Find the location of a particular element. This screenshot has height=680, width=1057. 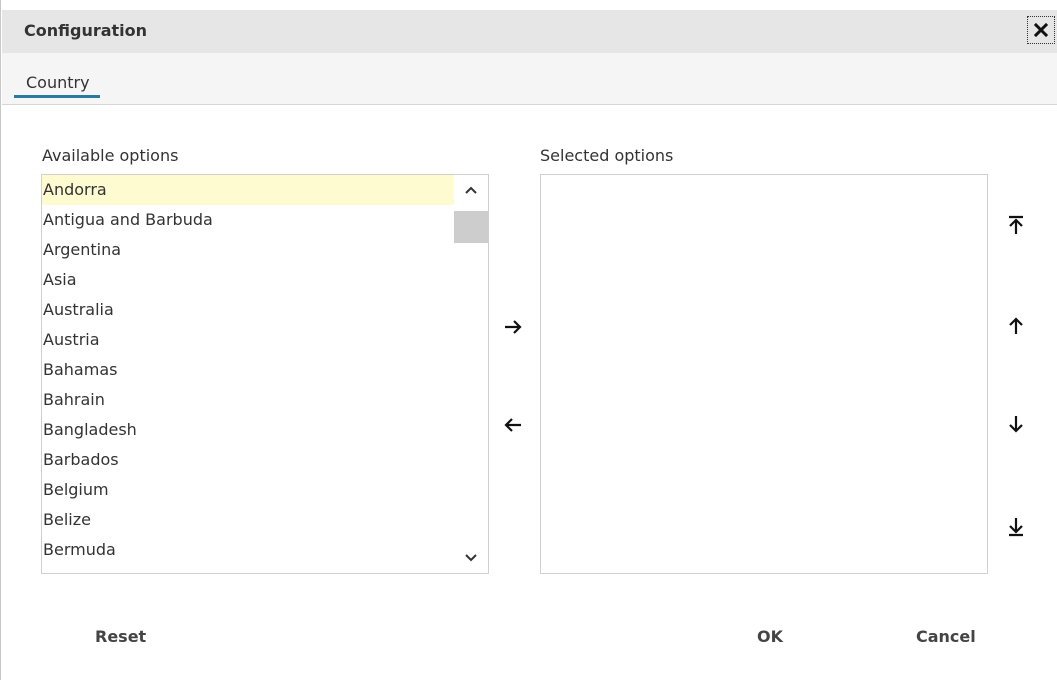

close-button is located at coordinates (1041, 30).